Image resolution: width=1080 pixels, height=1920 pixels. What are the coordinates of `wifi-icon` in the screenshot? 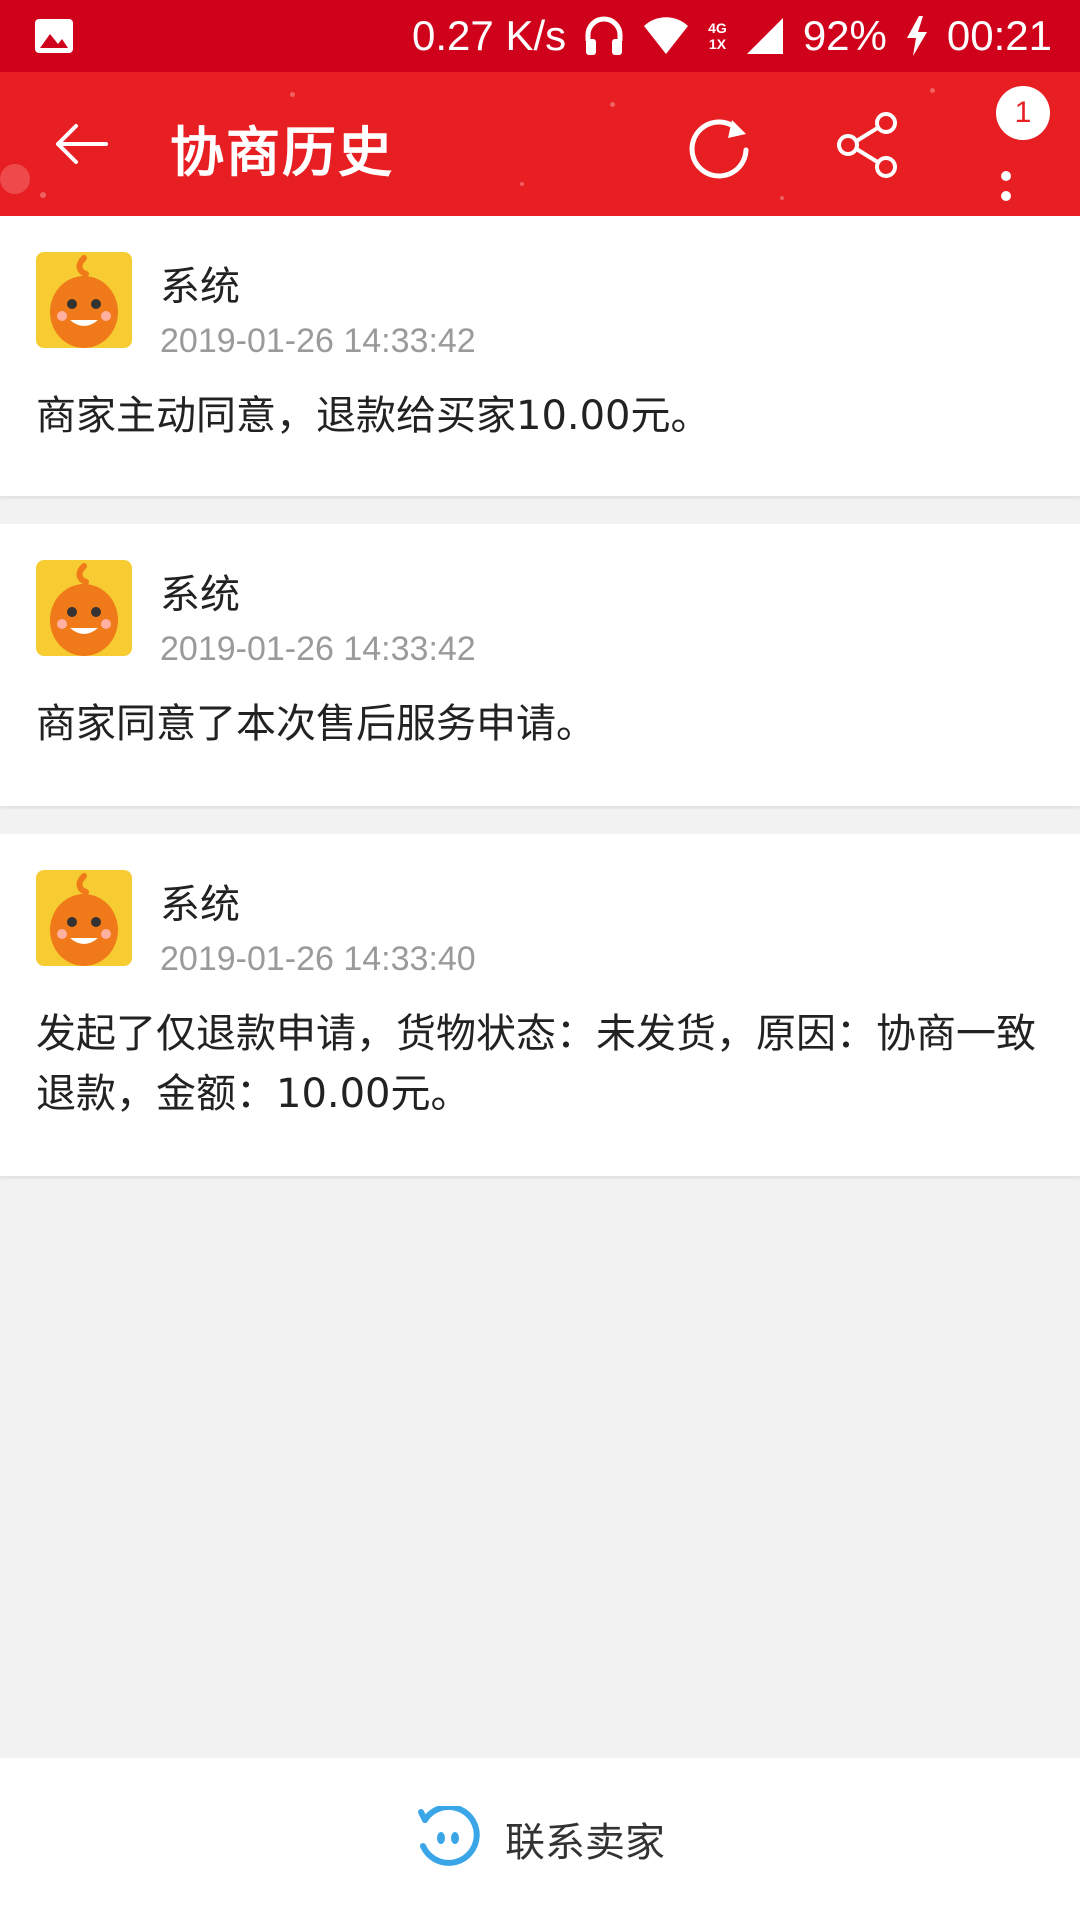 It's located at (666, 36).